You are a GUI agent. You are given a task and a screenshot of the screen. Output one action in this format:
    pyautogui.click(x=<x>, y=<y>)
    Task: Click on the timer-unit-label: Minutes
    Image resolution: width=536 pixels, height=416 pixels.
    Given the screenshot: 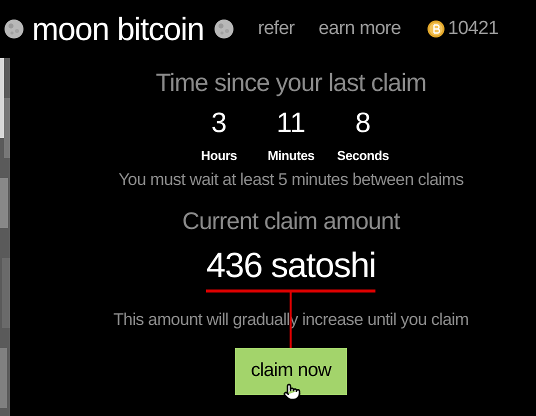 What is the action you would take?
    pyautogui.click(x=291, y=156)
    